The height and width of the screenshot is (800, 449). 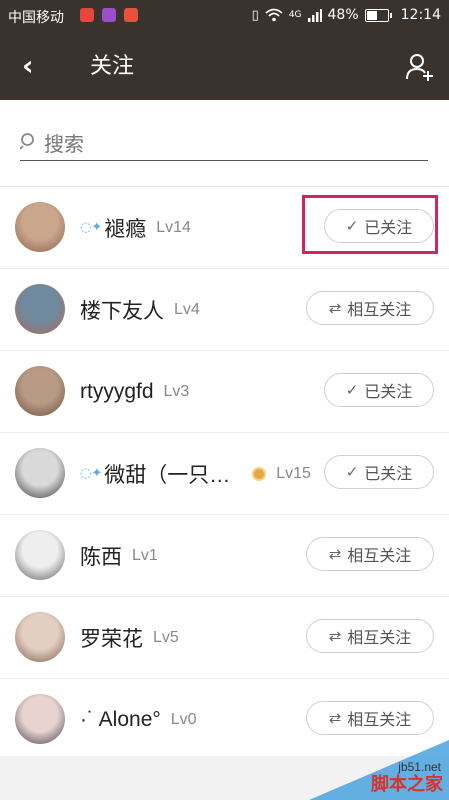 I want to click on user-name: 罗荣花, so click(x=111, y=638).